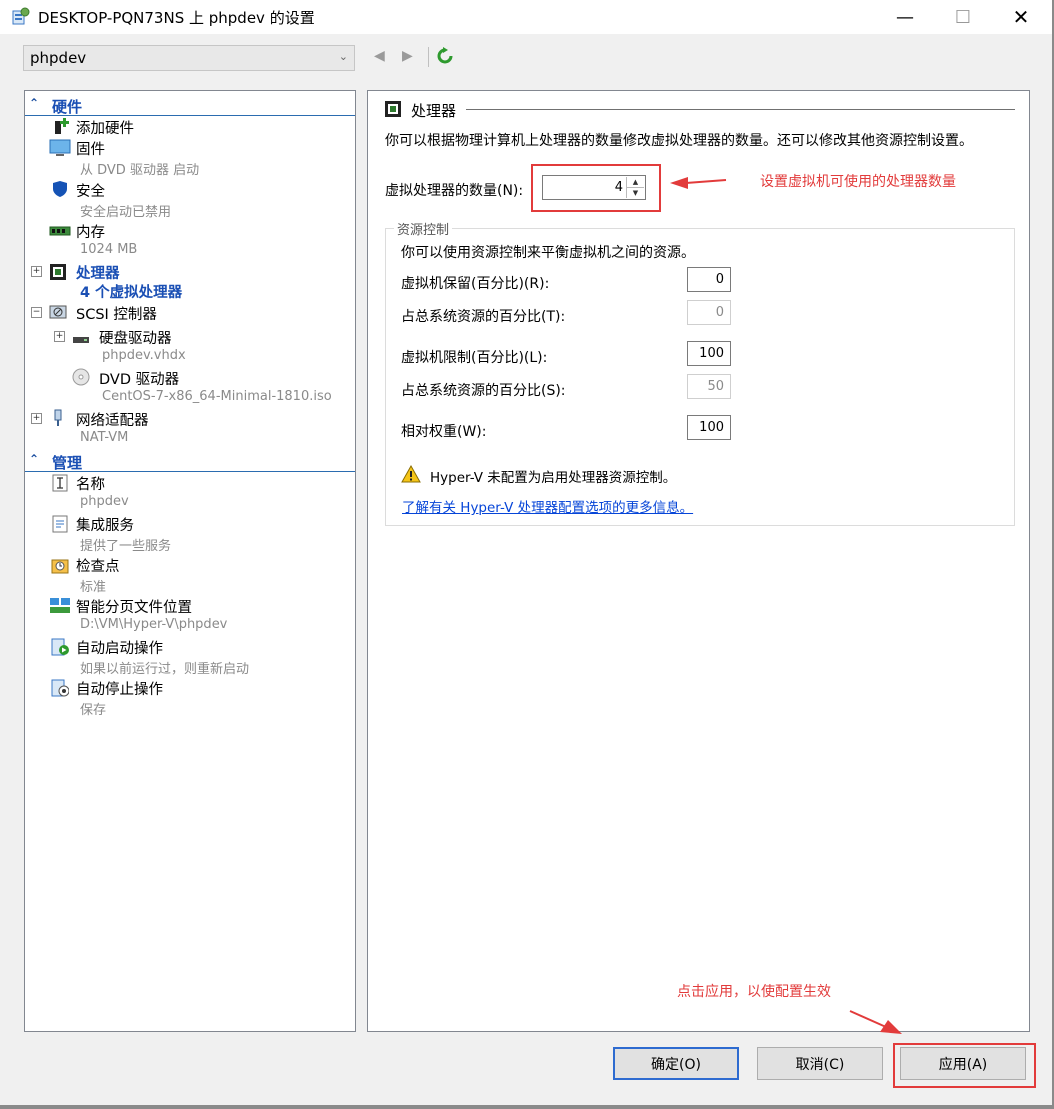  What do you see at coordinates (858, 182) in the screenshot?
I see `annotation-set-count: 设置虚拟机可使用的处理器数量` at bounding box center [858, 182].